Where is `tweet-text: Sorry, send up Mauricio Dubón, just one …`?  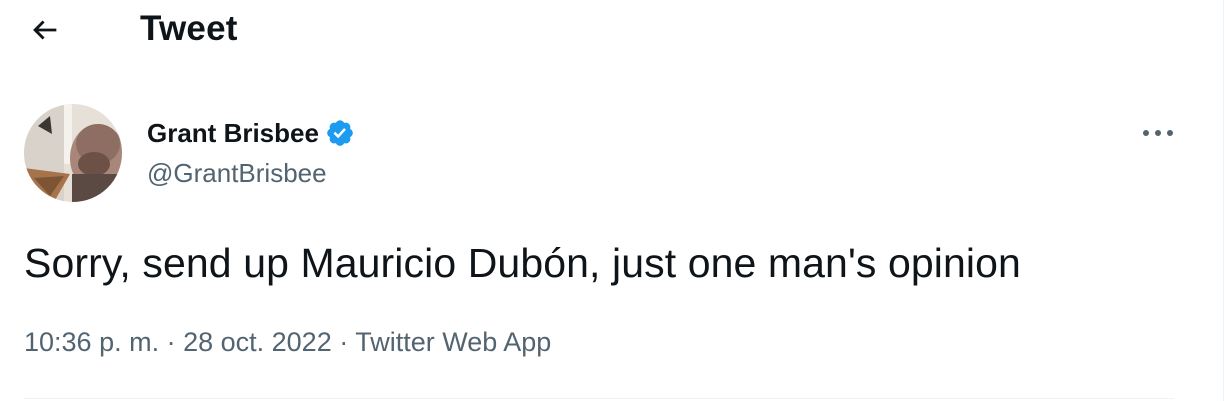
tweet-text: Sorry, send up Mauricio Dubón, just one … is located at coordinates (522, 263).